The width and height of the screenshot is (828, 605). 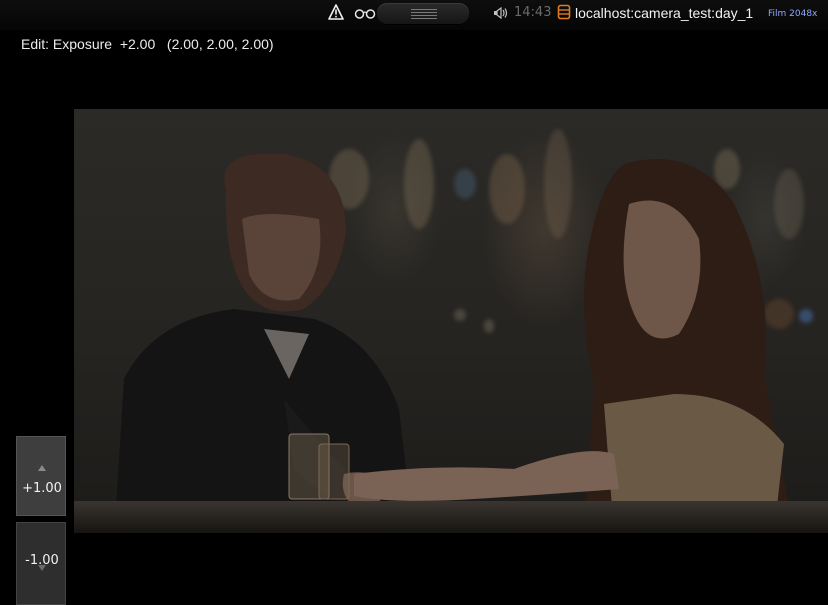 What do you see at coordinates (793, 14) in the screenshot?
I see `format-label: Film 2048x` at bounding box center [793, 14].